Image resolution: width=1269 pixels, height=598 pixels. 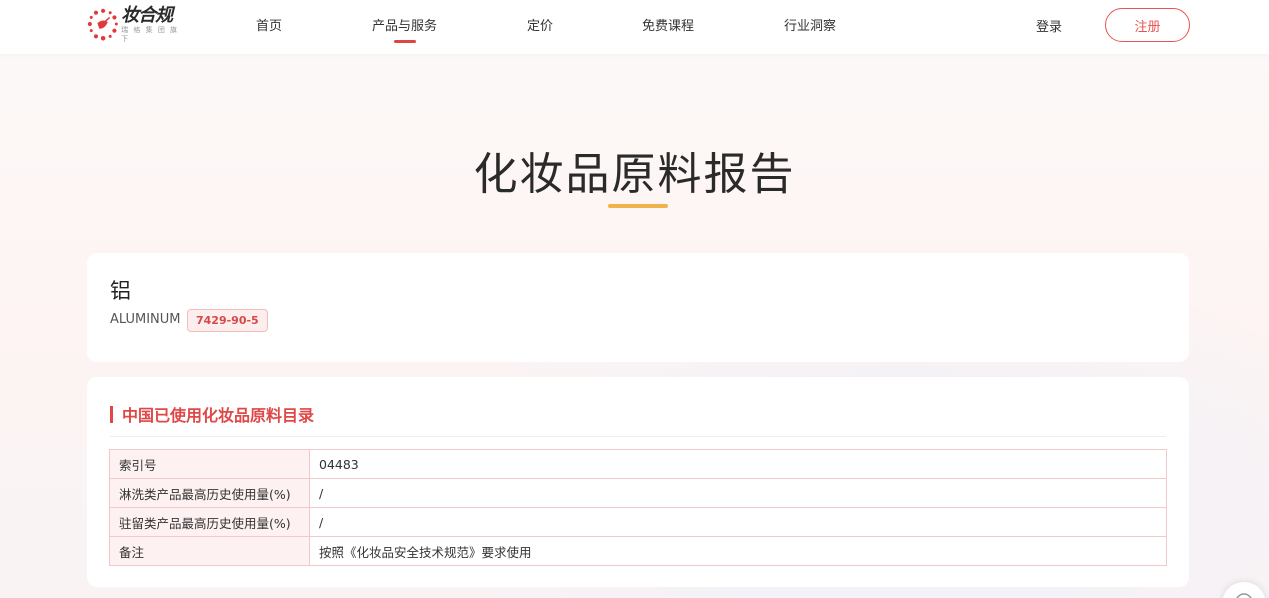 I want to click on table-row: 索引号 04483, so click(x=638, y=464).